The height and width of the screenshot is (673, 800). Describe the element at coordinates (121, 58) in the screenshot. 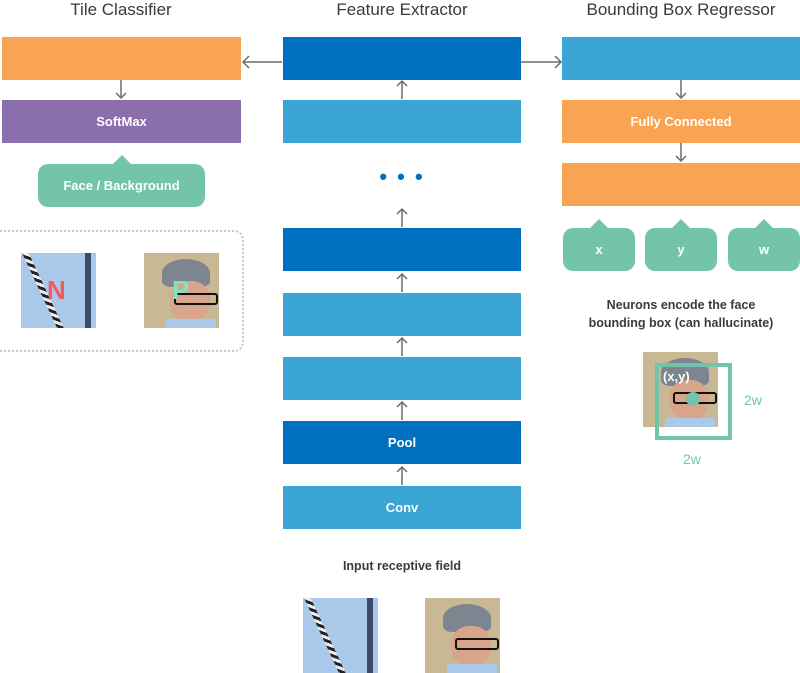

I see `tile-classifier-dense-layer` at that location.